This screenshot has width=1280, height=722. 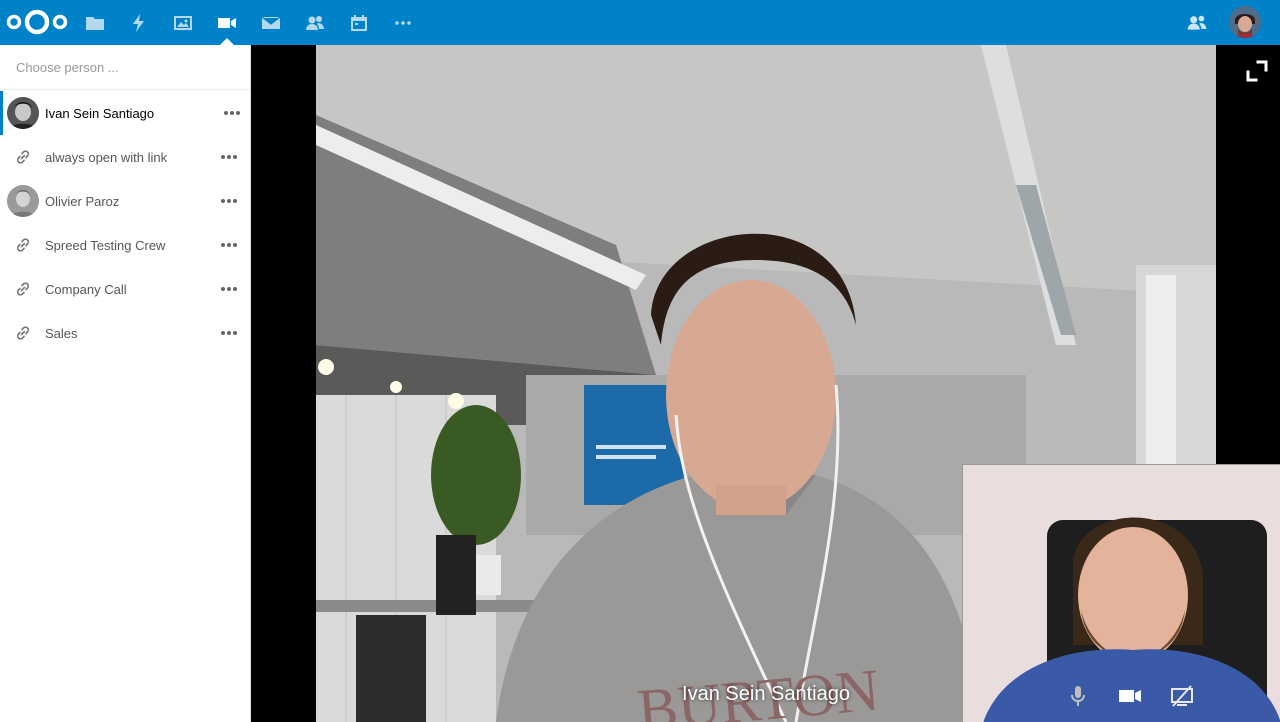 What do you see at coordinates (100, 113) in the screenshot?
I see `conversation-label: Ivan Sein Santiago` at bounding box center [100, 113].